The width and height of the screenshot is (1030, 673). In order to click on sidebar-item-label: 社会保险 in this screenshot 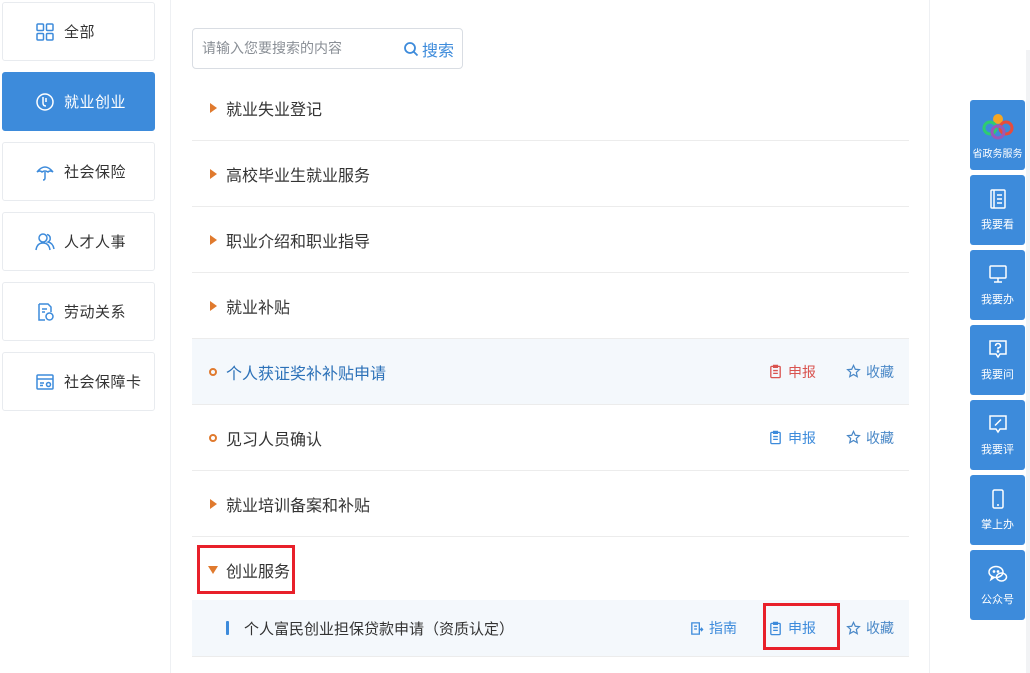, I will do `click(95, 172)`.